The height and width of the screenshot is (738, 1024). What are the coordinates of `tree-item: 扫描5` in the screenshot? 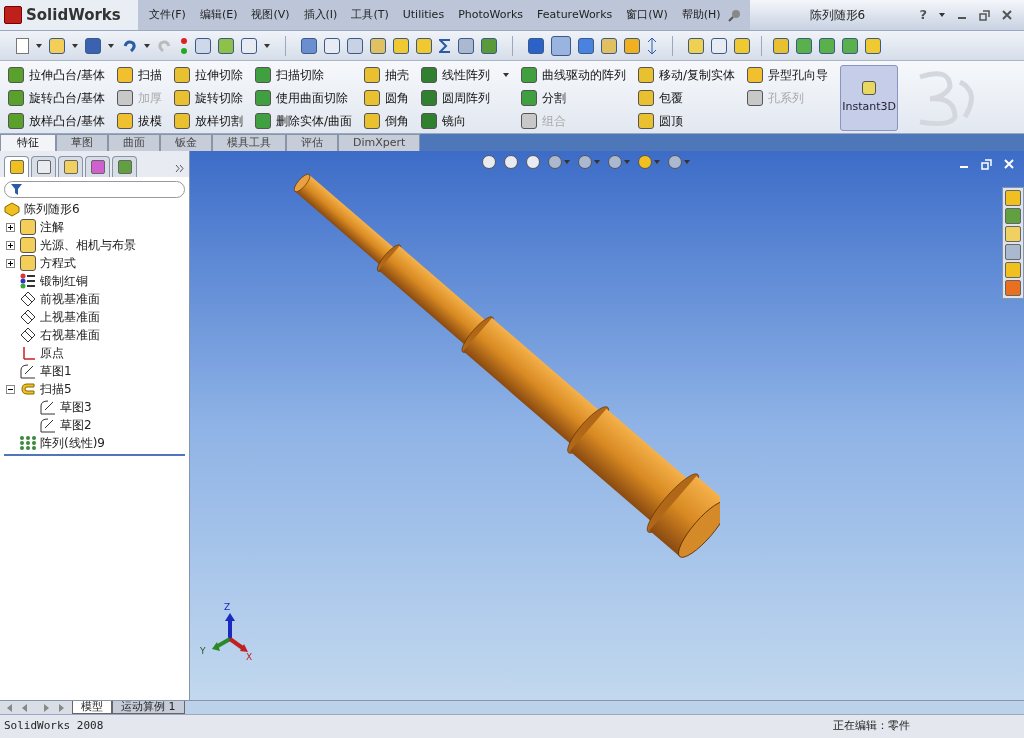 It's located at (56, 389).